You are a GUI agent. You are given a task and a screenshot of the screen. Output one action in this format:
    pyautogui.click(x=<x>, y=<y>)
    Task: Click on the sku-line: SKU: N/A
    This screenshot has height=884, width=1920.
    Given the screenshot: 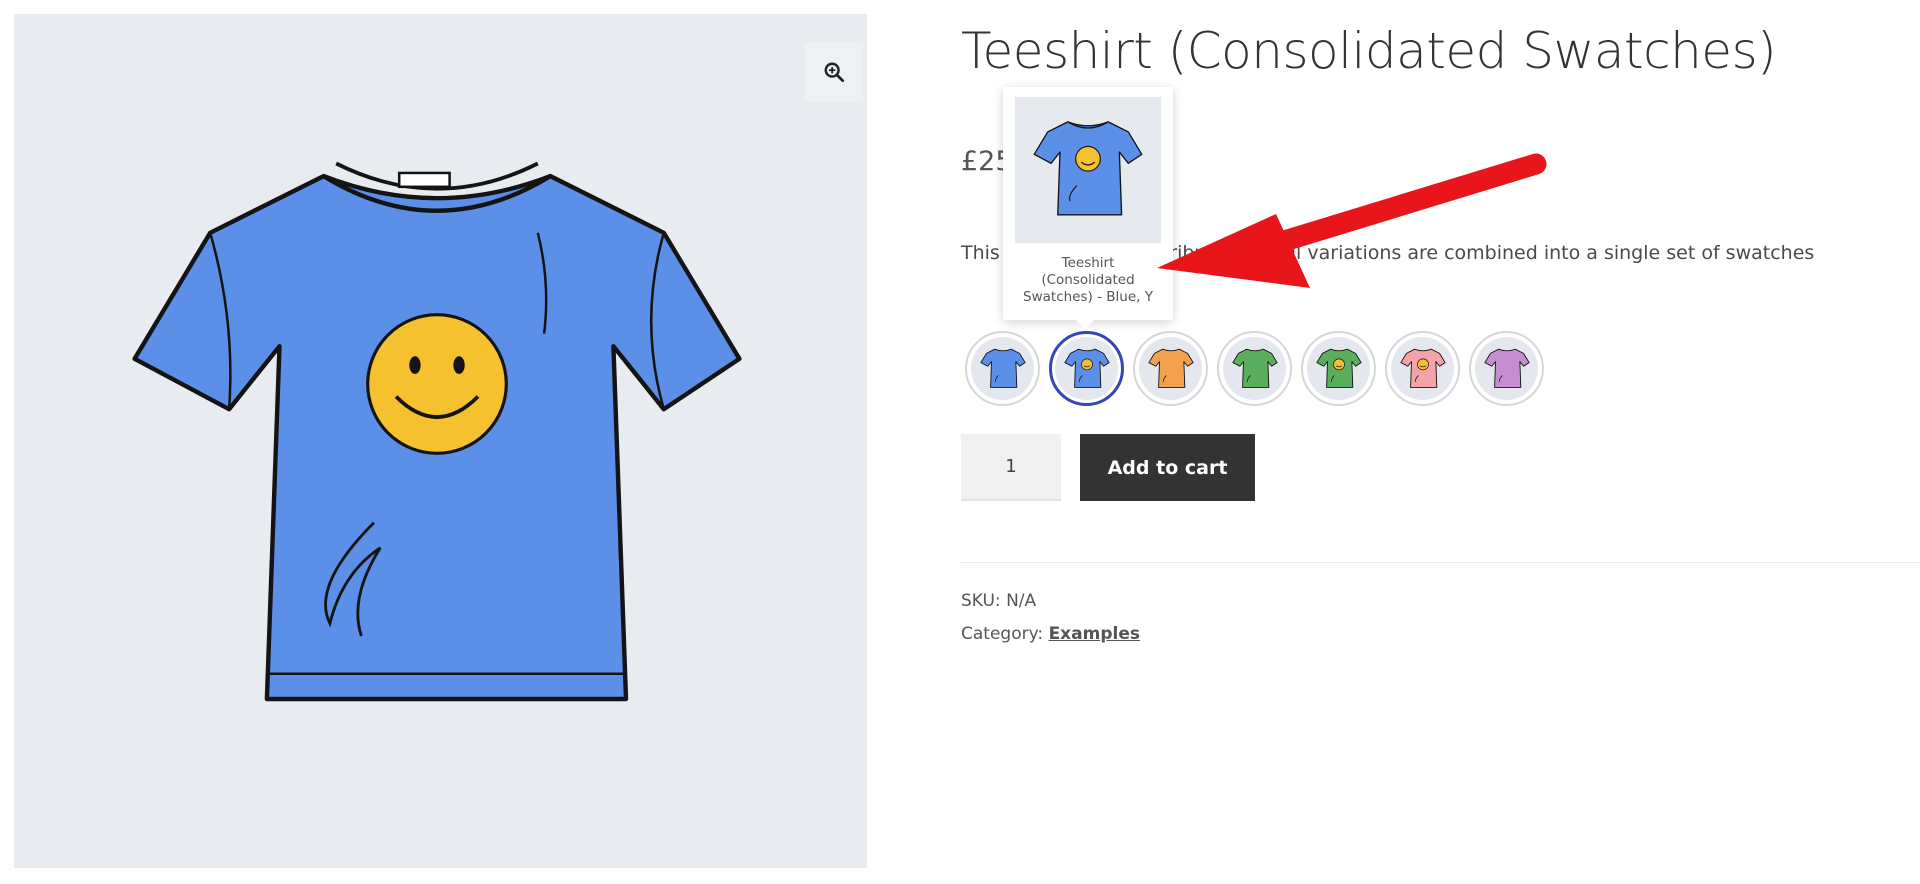 What is the action you would take?
    pyautogui.click(x=998, y=601)
    